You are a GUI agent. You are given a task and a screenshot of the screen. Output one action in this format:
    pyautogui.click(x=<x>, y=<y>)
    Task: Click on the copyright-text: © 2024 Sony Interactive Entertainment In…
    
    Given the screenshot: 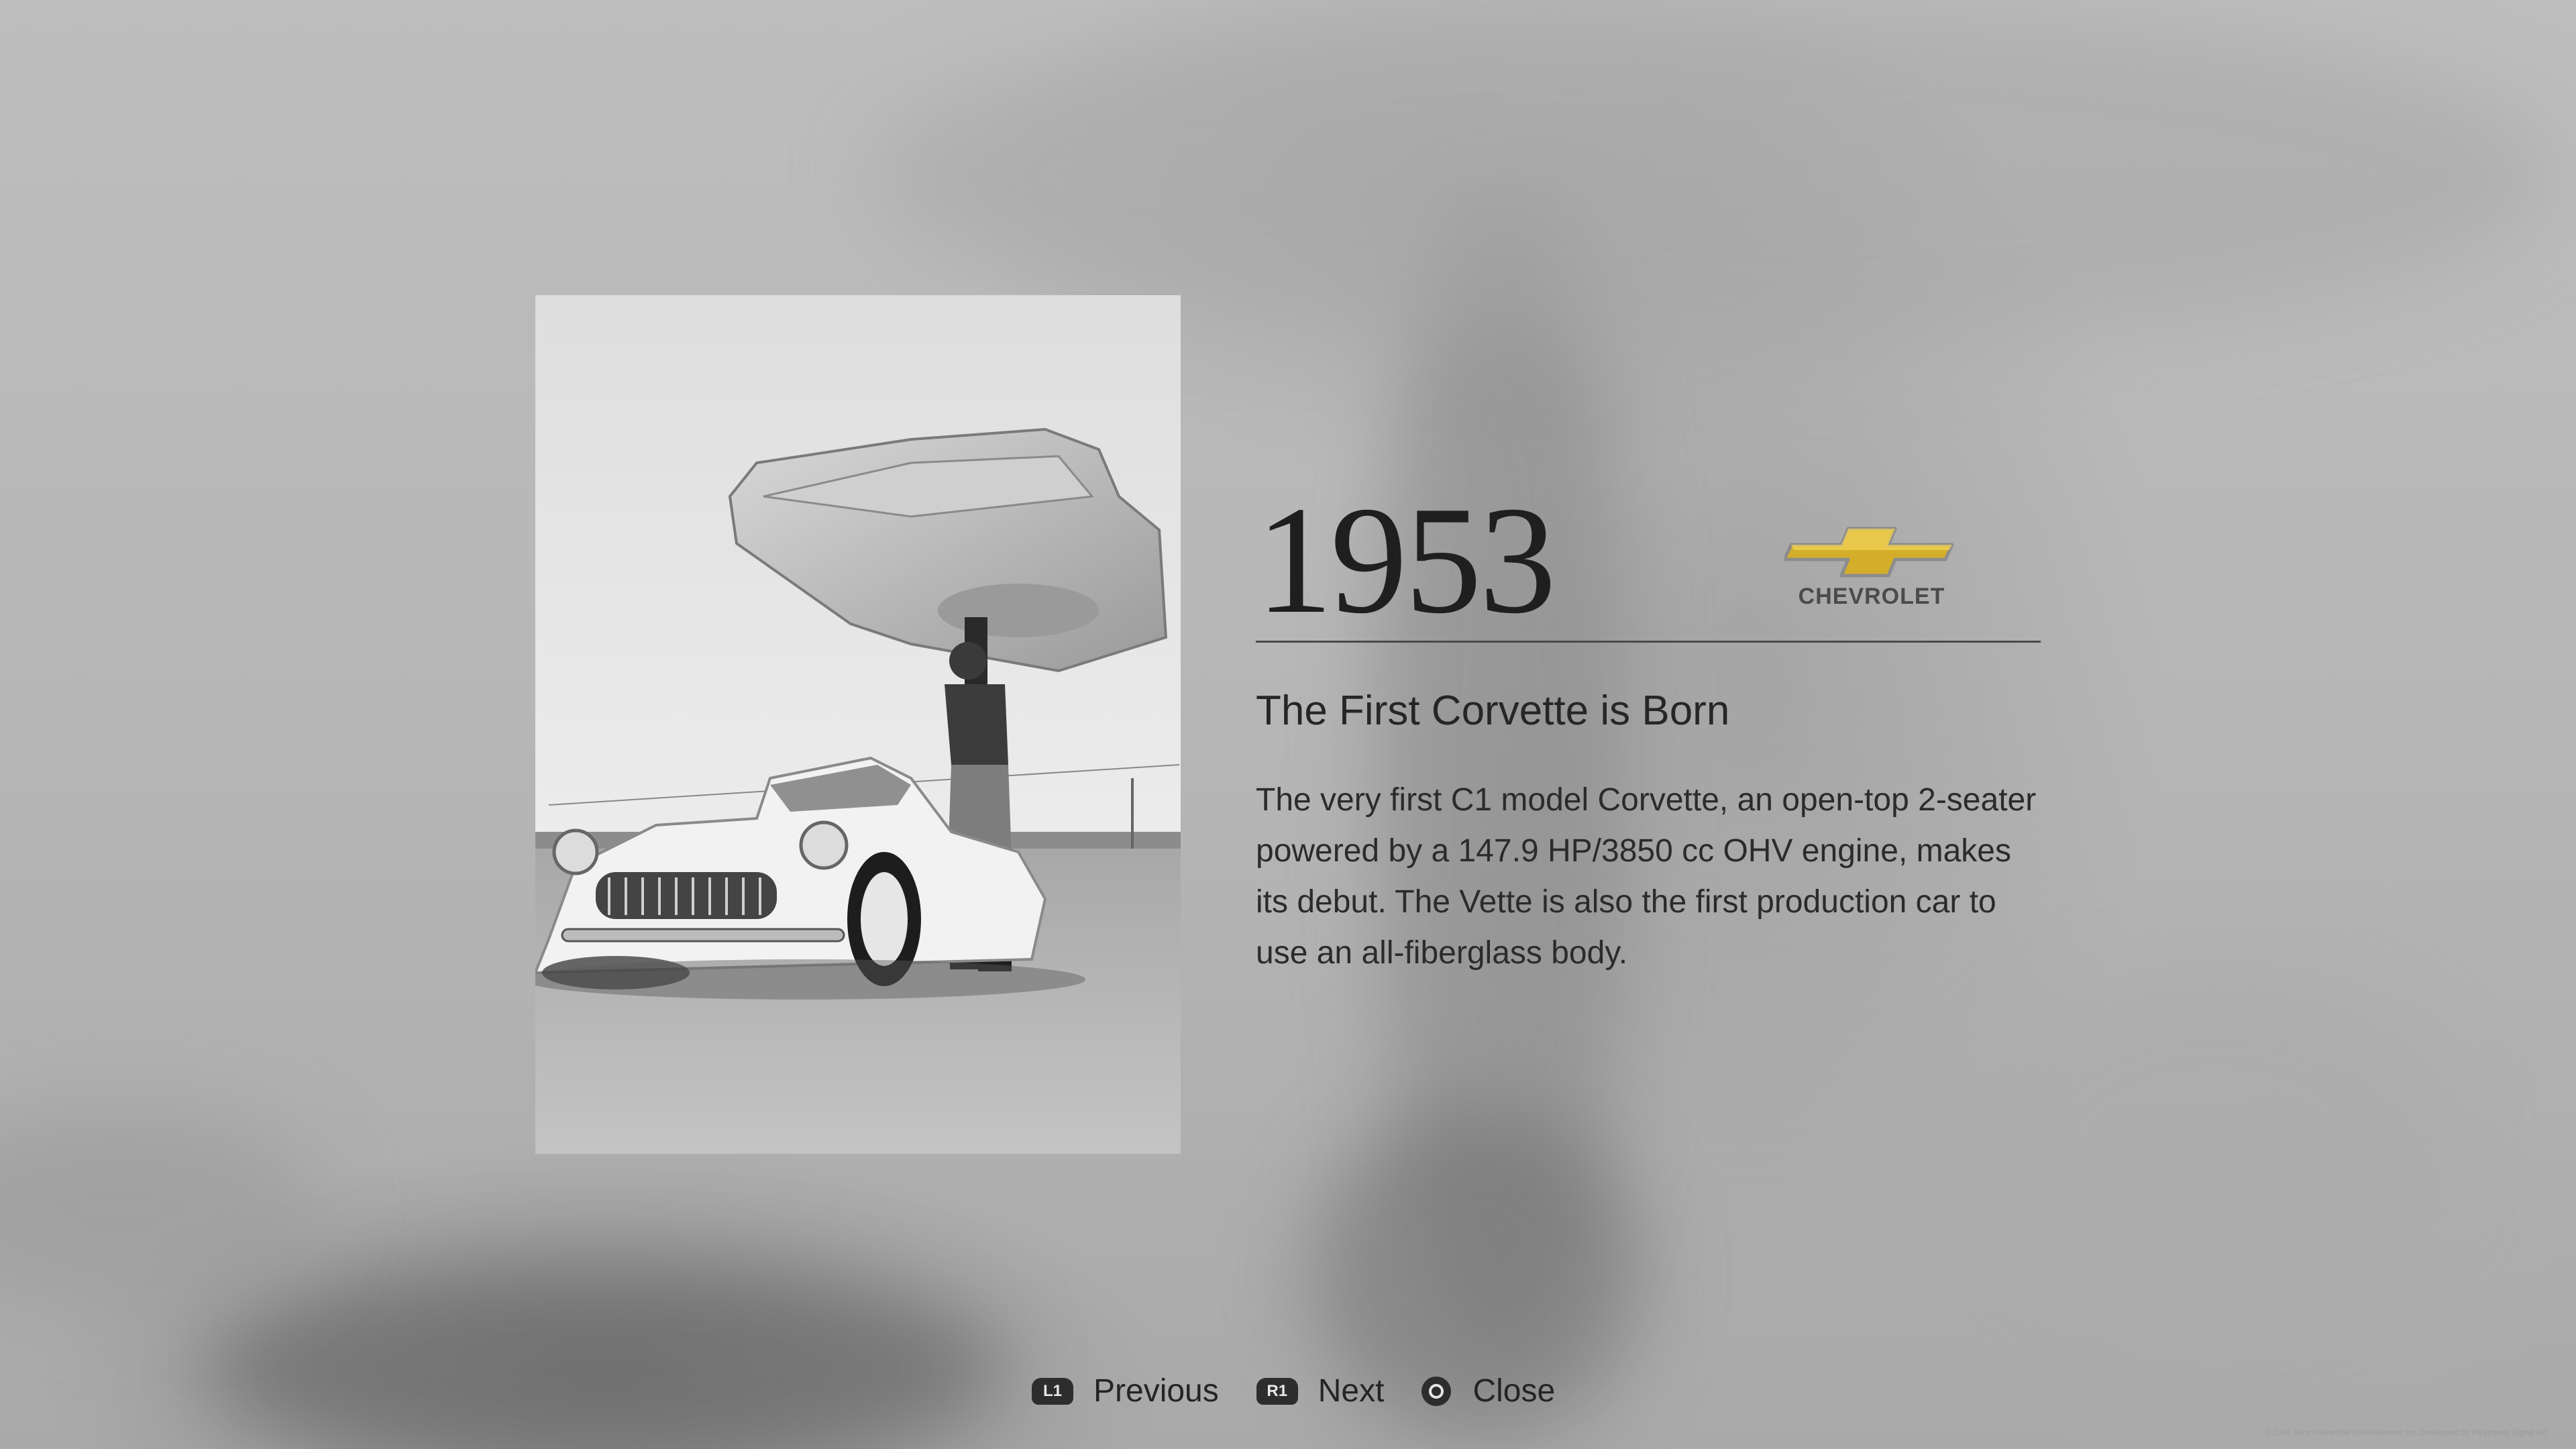 What is the action you would take?
    pyautogui.click(x=2406, y=1432)
    